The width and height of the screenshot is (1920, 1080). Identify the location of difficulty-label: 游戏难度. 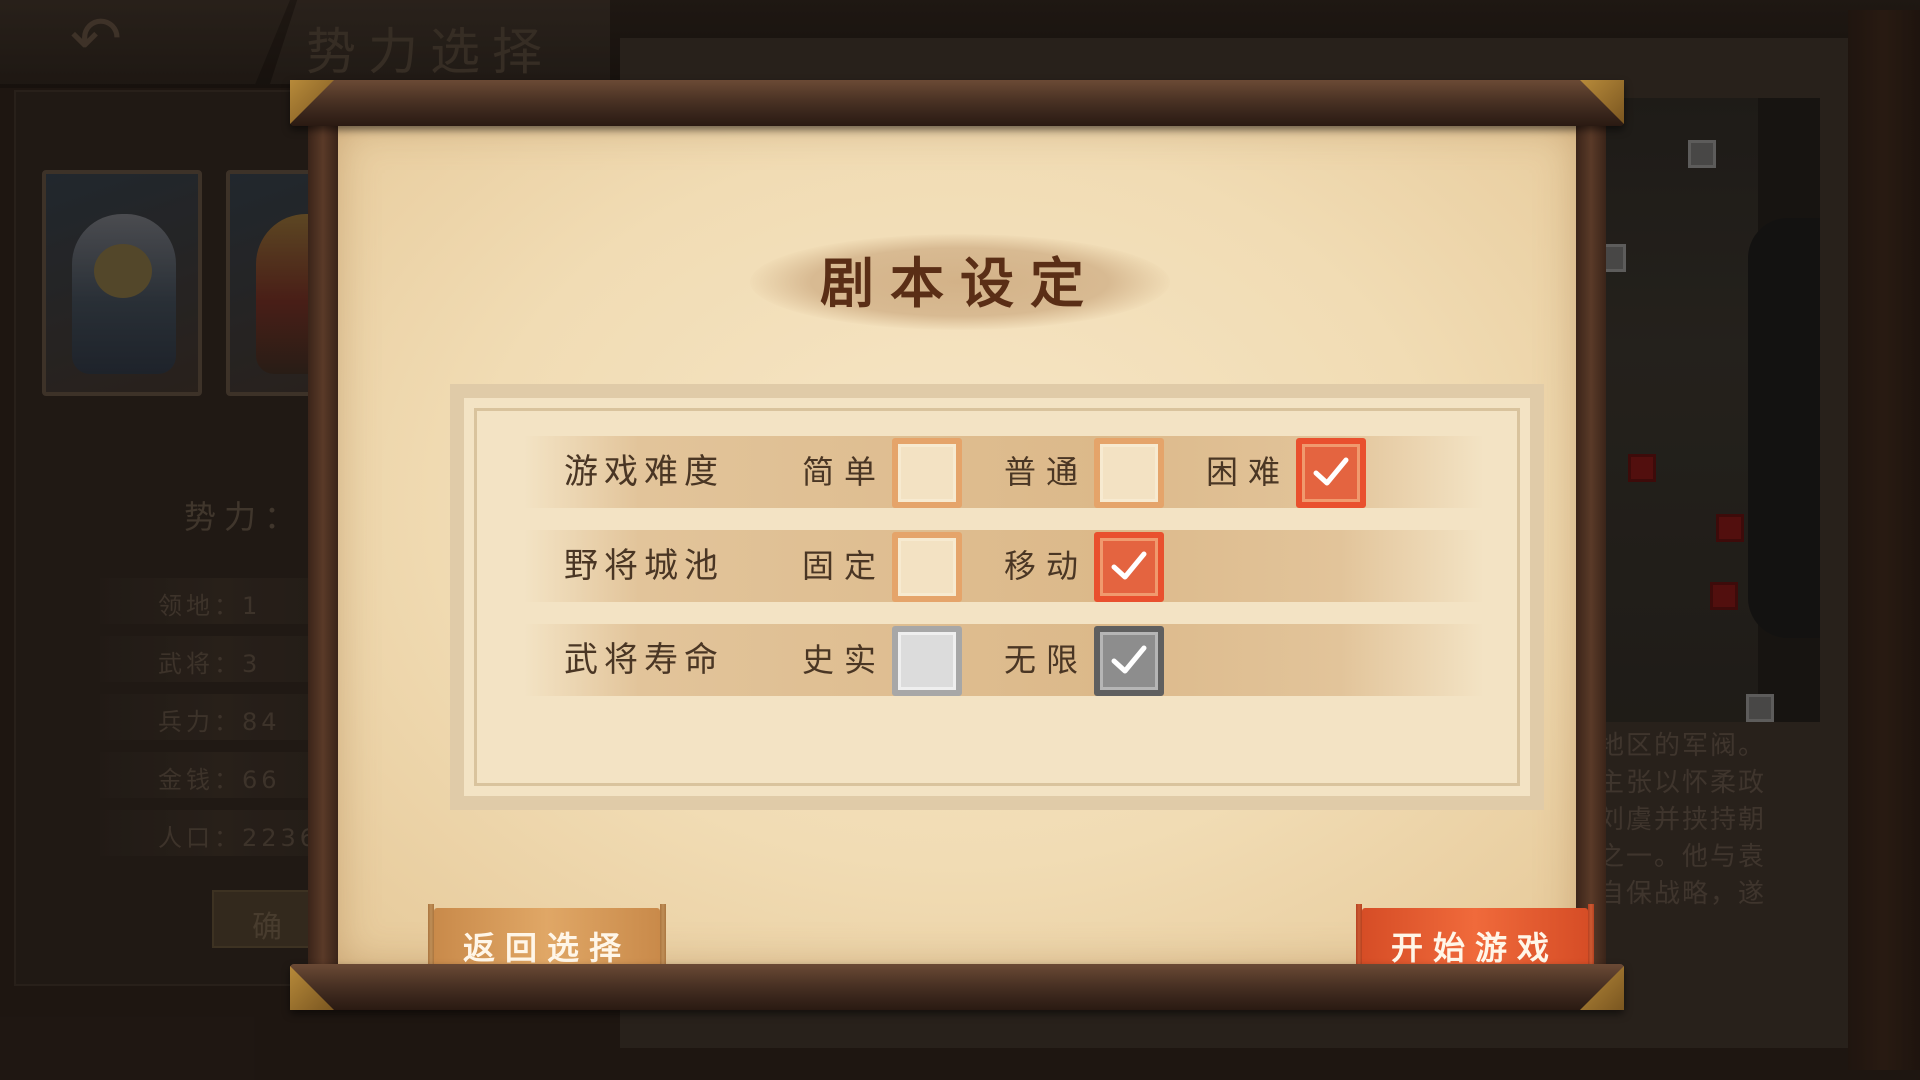
(644, 472).